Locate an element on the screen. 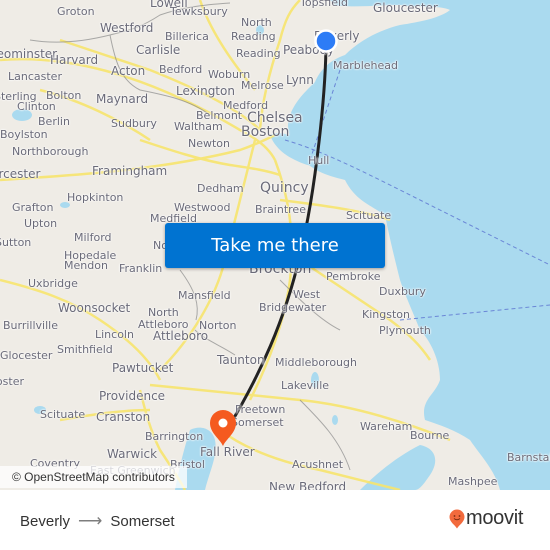 The width and height of the screenshot is (550, 550). place-label: Braintree is located at coordinates (280, 209).